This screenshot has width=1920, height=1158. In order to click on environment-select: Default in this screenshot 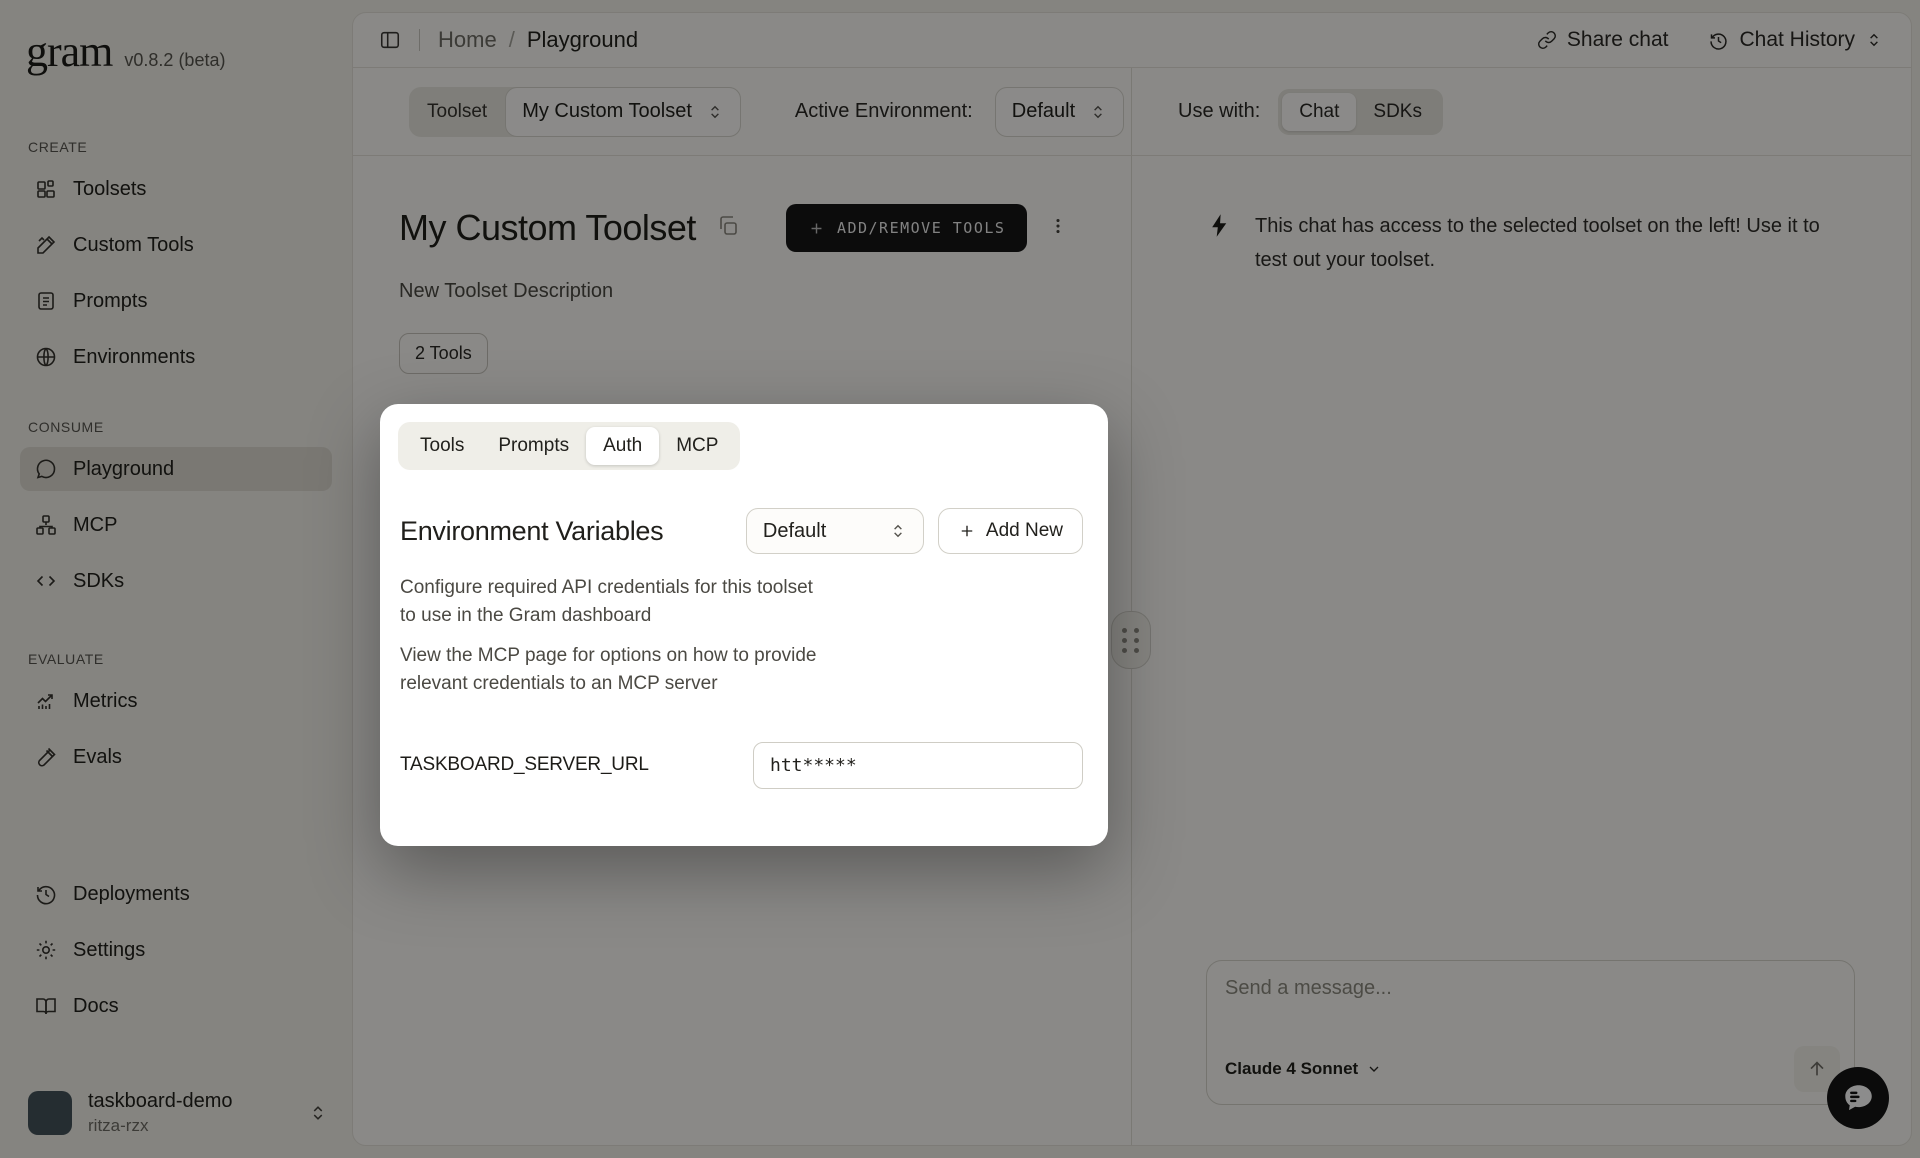, I will do `click(834, 531)`.